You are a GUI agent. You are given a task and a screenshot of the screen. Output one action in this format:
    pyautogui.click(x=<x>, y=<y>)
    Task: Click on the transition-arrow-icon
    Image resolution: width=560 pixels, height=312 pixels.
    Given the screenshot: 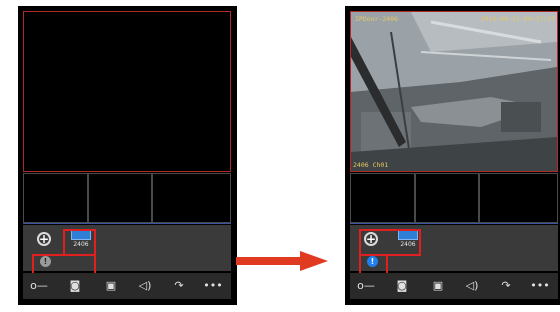 What is the action you would take?
    pyautogui.click(x=282, y=261)
    